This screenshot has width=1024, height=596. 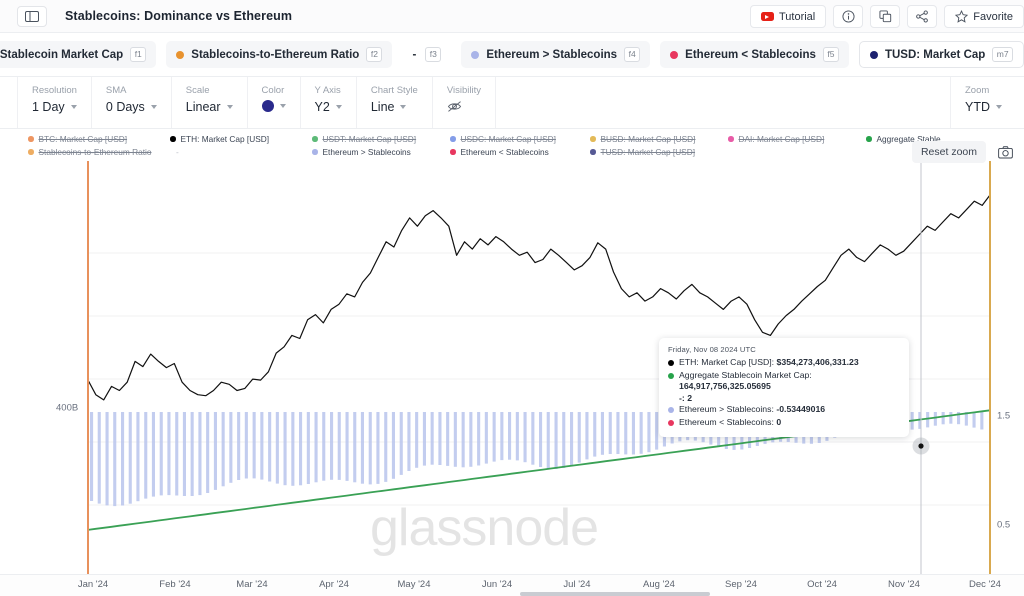 What do you see at coordinates (394, 90) in the screenshot?
I see `control-label: Chart Style` at bounding box center [394, 90].